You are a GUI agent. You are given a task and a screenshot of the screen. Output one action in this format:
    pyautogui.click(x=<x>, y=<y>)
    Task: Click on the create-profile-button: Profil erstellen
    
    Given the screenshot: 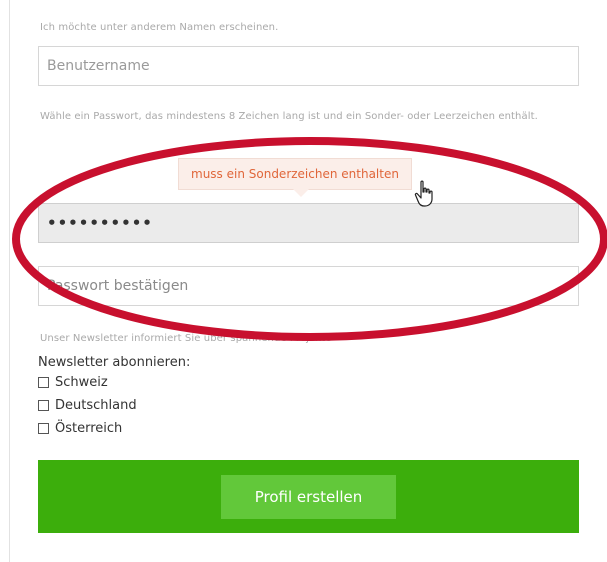 What is the action you would take?
    pyautogui.click(x=308, y=497)
    